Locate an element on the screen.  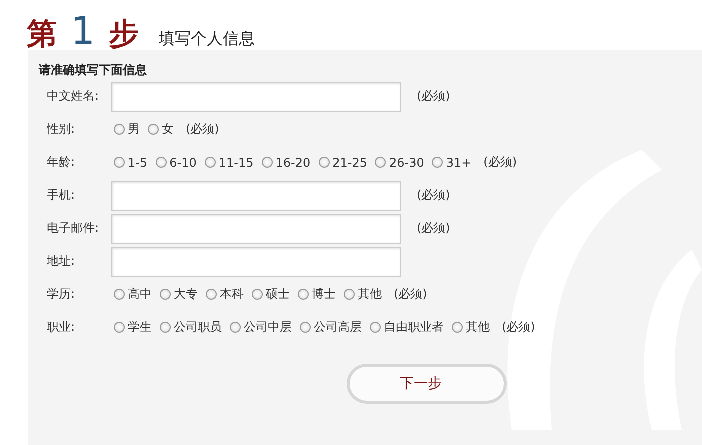
step-number: 1 is located at coordinates (83, 31).